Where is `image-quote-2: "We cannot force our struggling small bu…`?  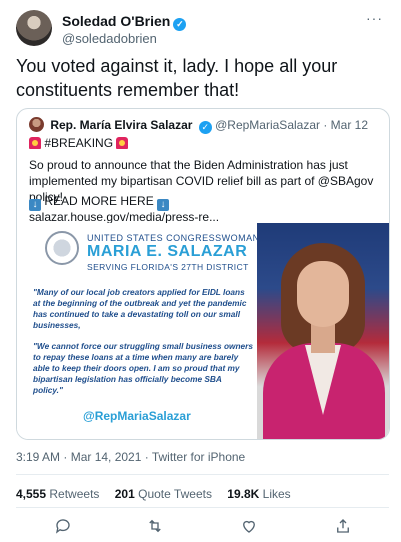
image-quote-2: "We cannot force our struggling small bu… is located at coordinates (143, 368).